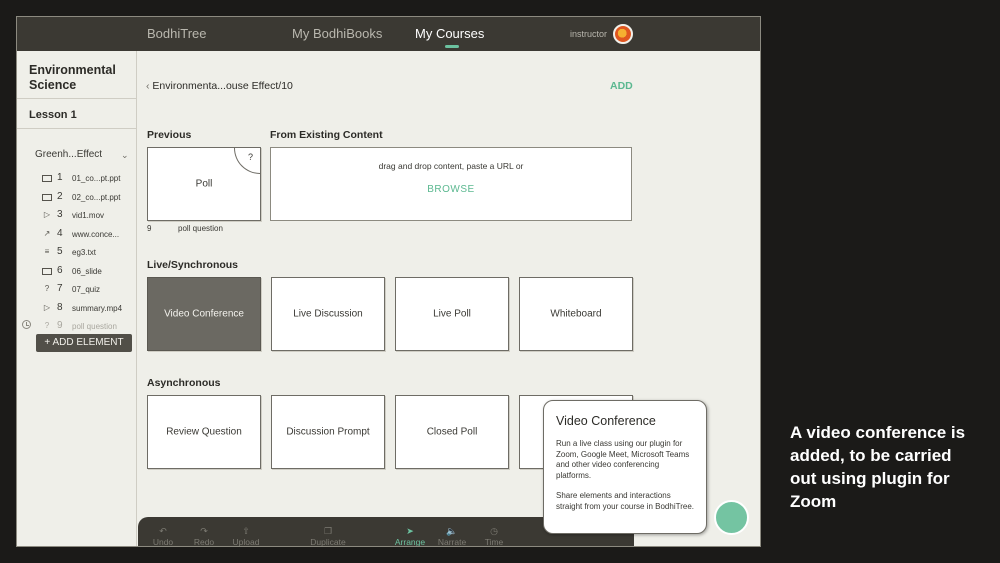 The height and width of the screenshot is (563, 1000). Describe the element at coordinates (328, 536) in the screenshot. I see `duplicate-button: ❐ Duplicate` at that location.